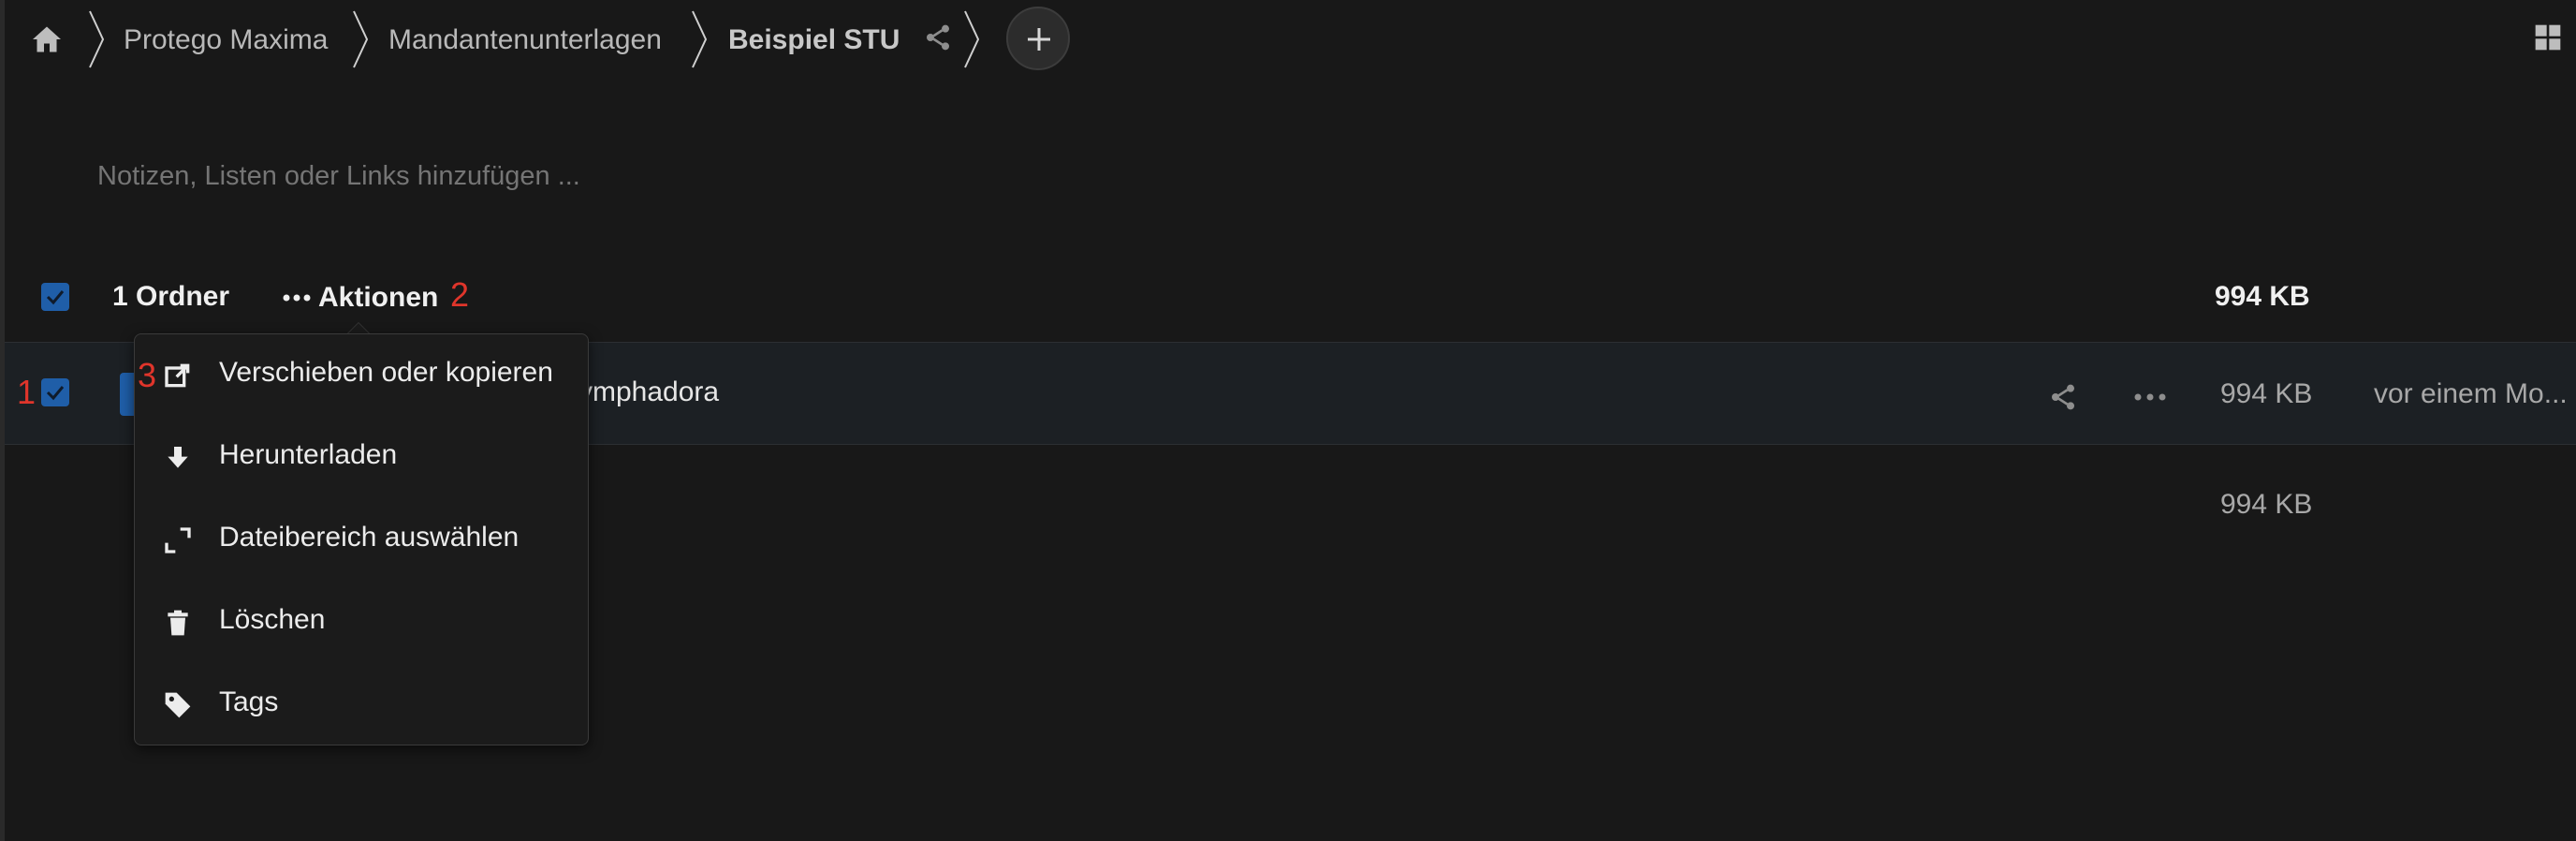  I want to click on row-checkbox, so click(55, 392).